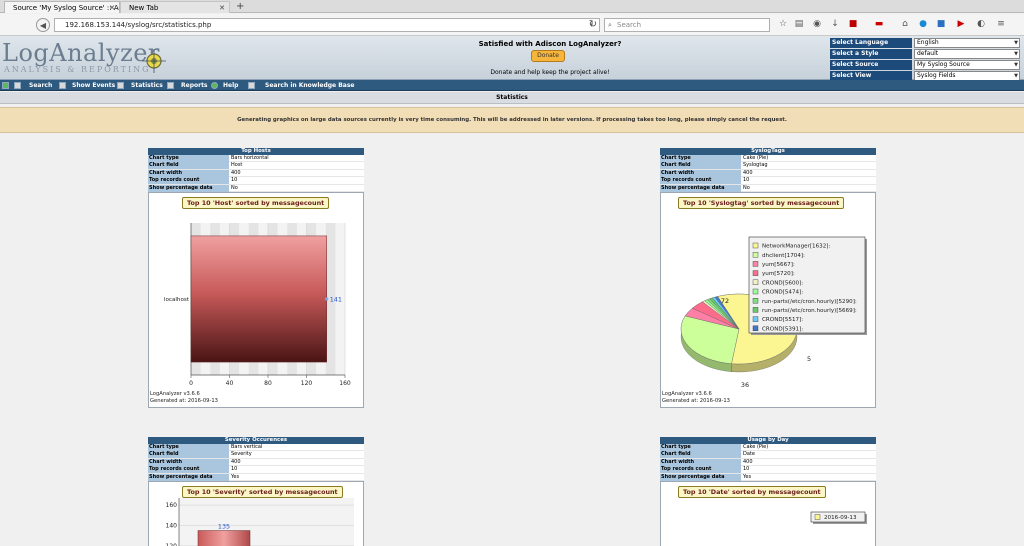 The image size is (1024, 546). What do you see at coordinates (550, 44) in the screenshot?
I see `donate-title: Satisfied with Adiscon LogAnalyzer?` at bounding box center [550, 44].